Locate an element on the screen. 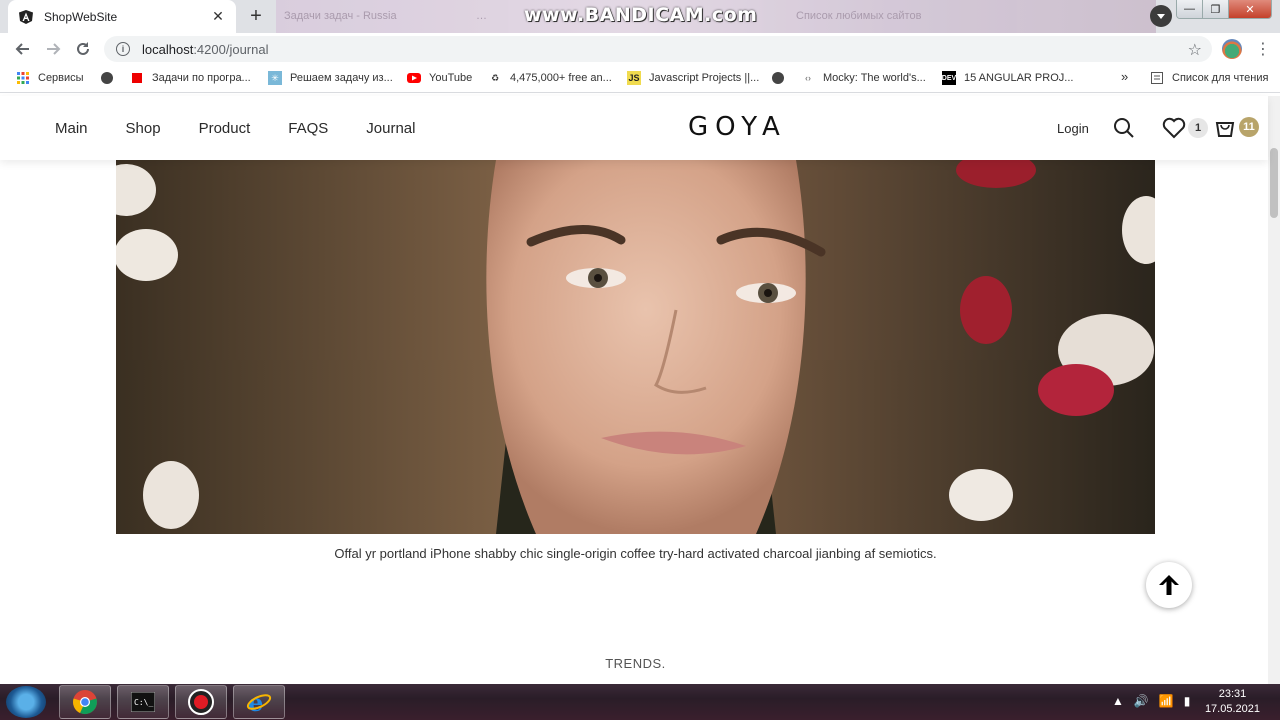 Image resolution: width=1280 pixels, height=720 pixels. scroll-to-top-button is located at coordinates (1169, 585).